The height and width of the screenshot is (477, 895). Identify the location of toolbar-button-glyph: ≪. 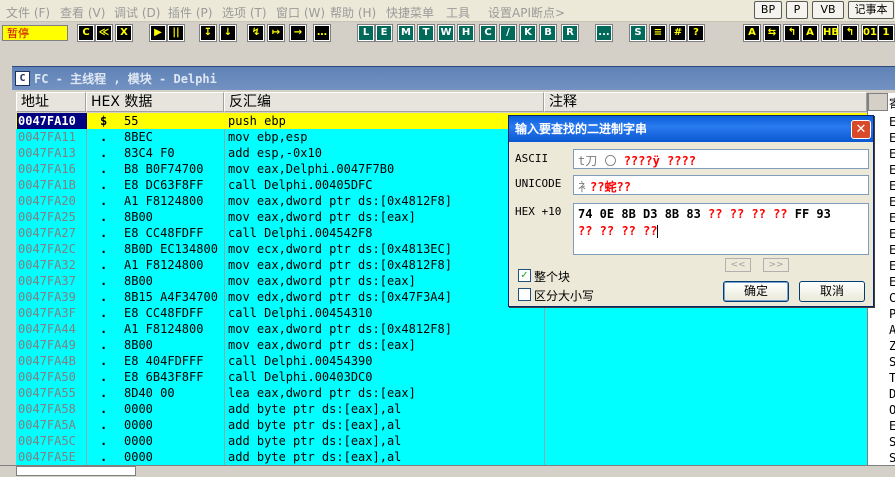
(104, 32).